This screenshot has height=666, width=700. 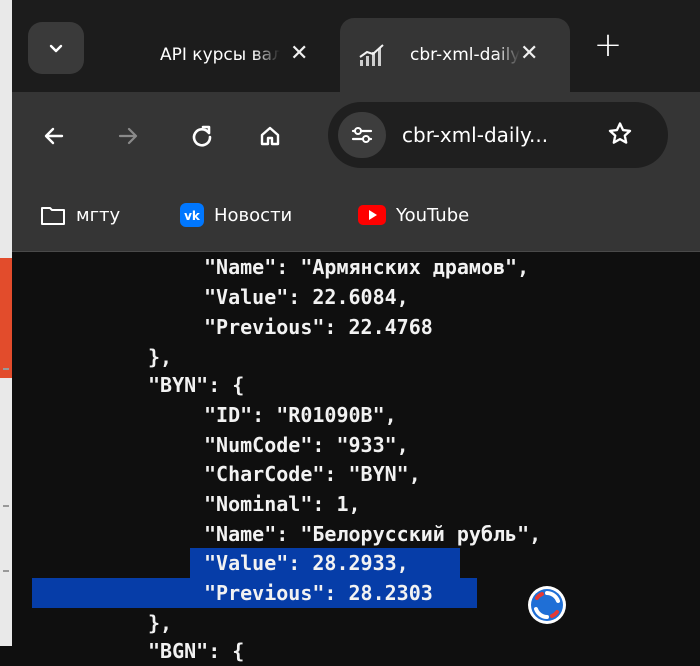 I want to click on bookmark-label: YouTube, so click(x=433, y=215).